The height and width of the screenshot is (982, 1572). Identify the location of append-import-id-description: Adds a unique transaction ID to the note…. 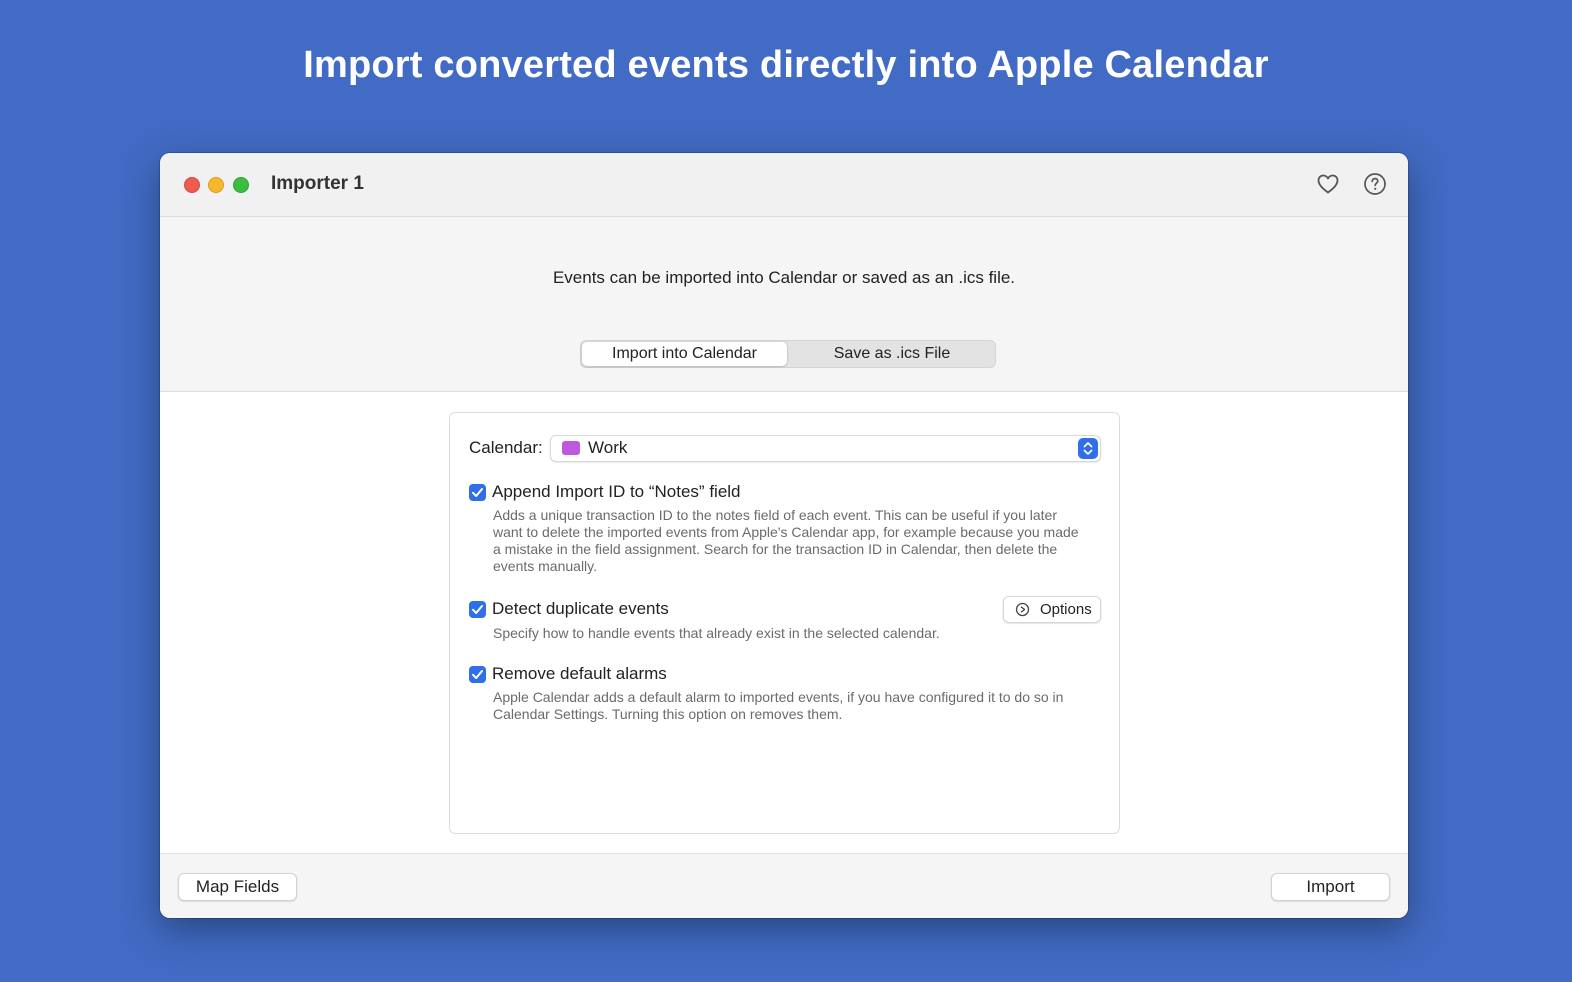
(786, 540).